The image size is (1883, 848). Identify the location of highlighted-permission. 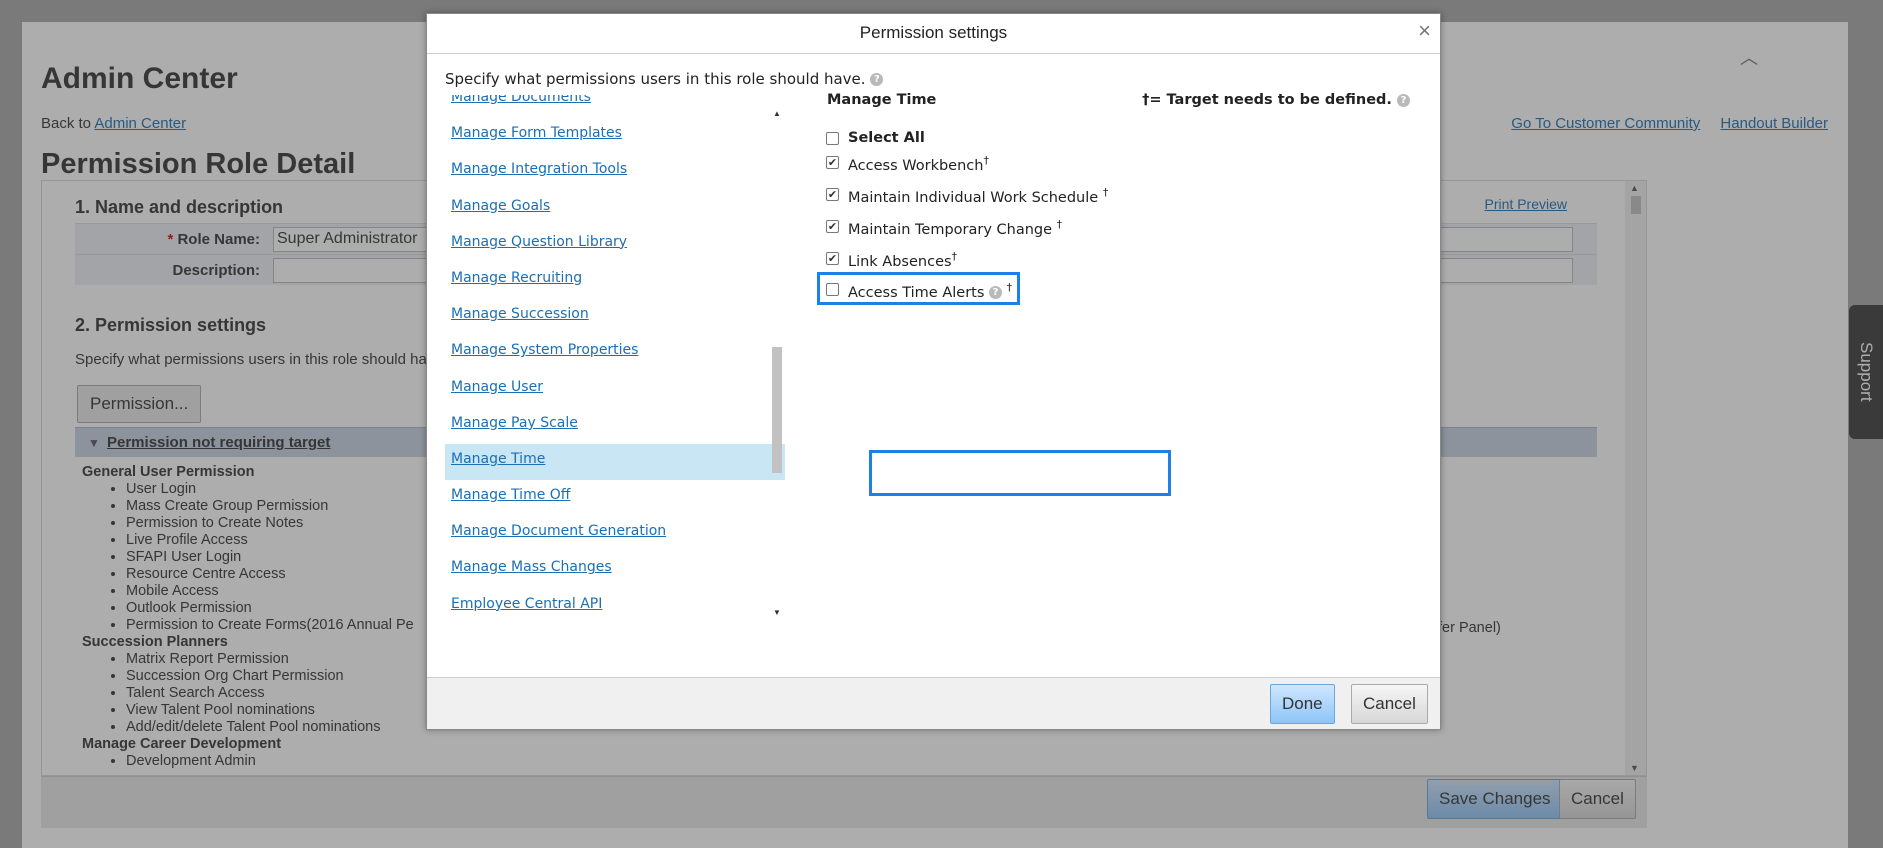
(918, 288).